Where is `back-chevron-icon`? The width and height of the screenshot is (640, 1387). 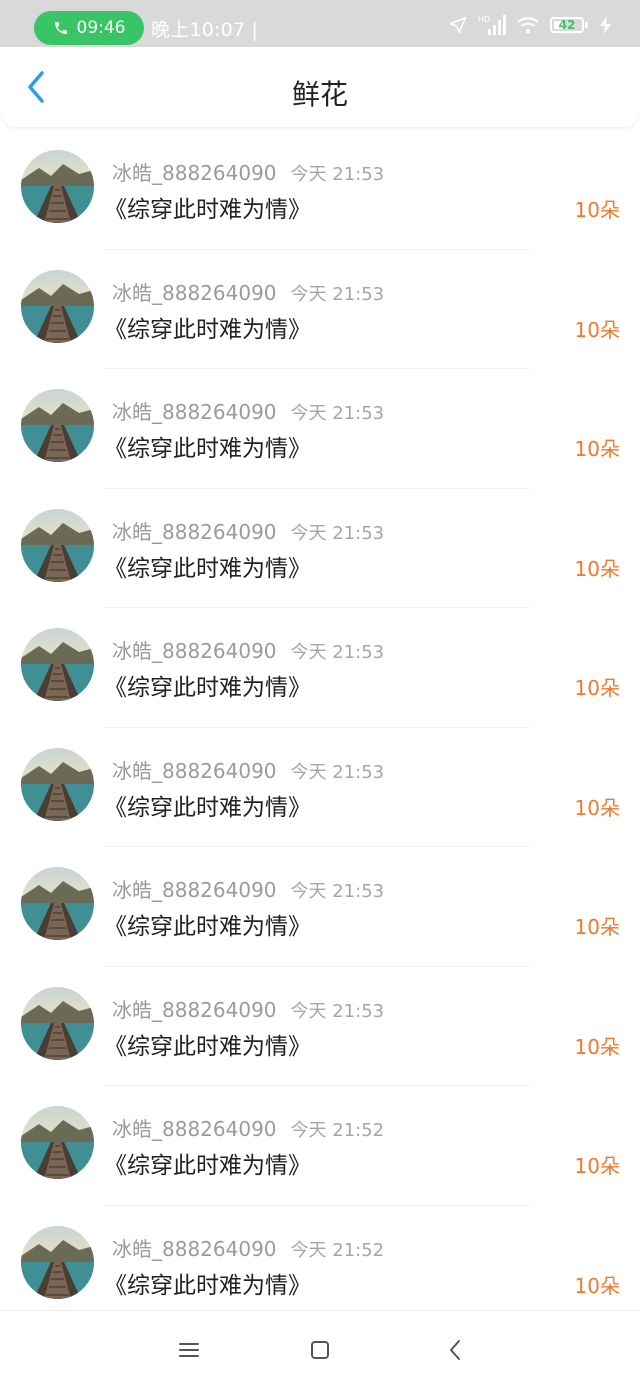
back-chevron-icon is located at coordinates (455, 1350).